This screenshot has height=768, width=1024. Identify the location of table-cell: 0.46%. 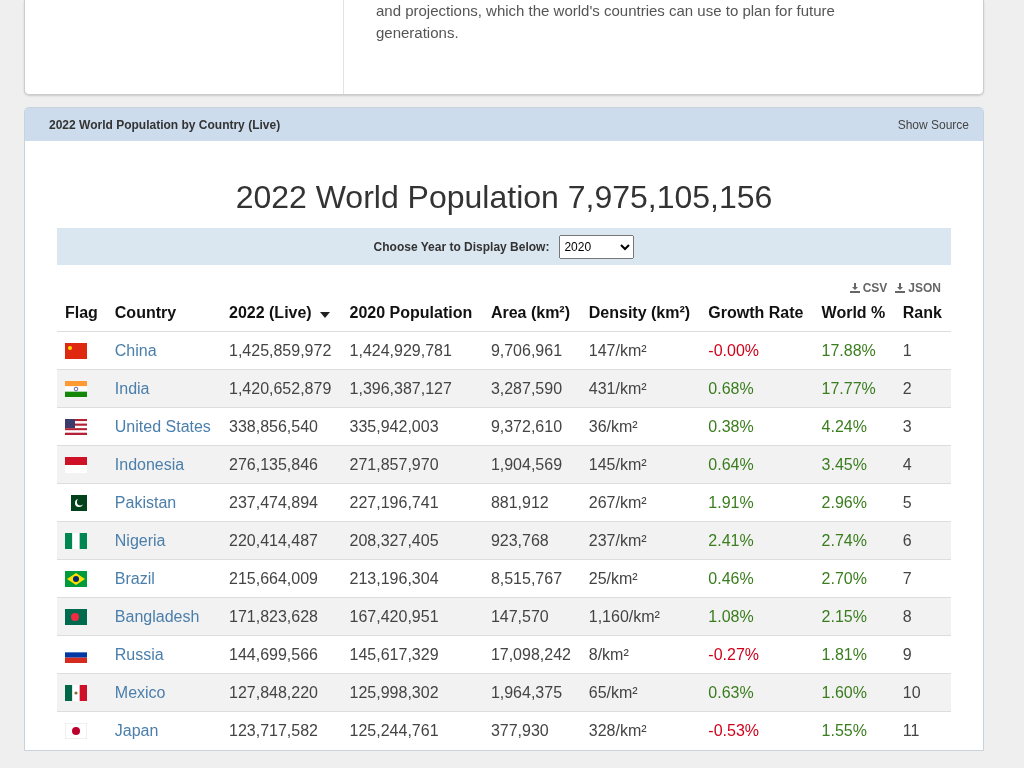
(757, 578).